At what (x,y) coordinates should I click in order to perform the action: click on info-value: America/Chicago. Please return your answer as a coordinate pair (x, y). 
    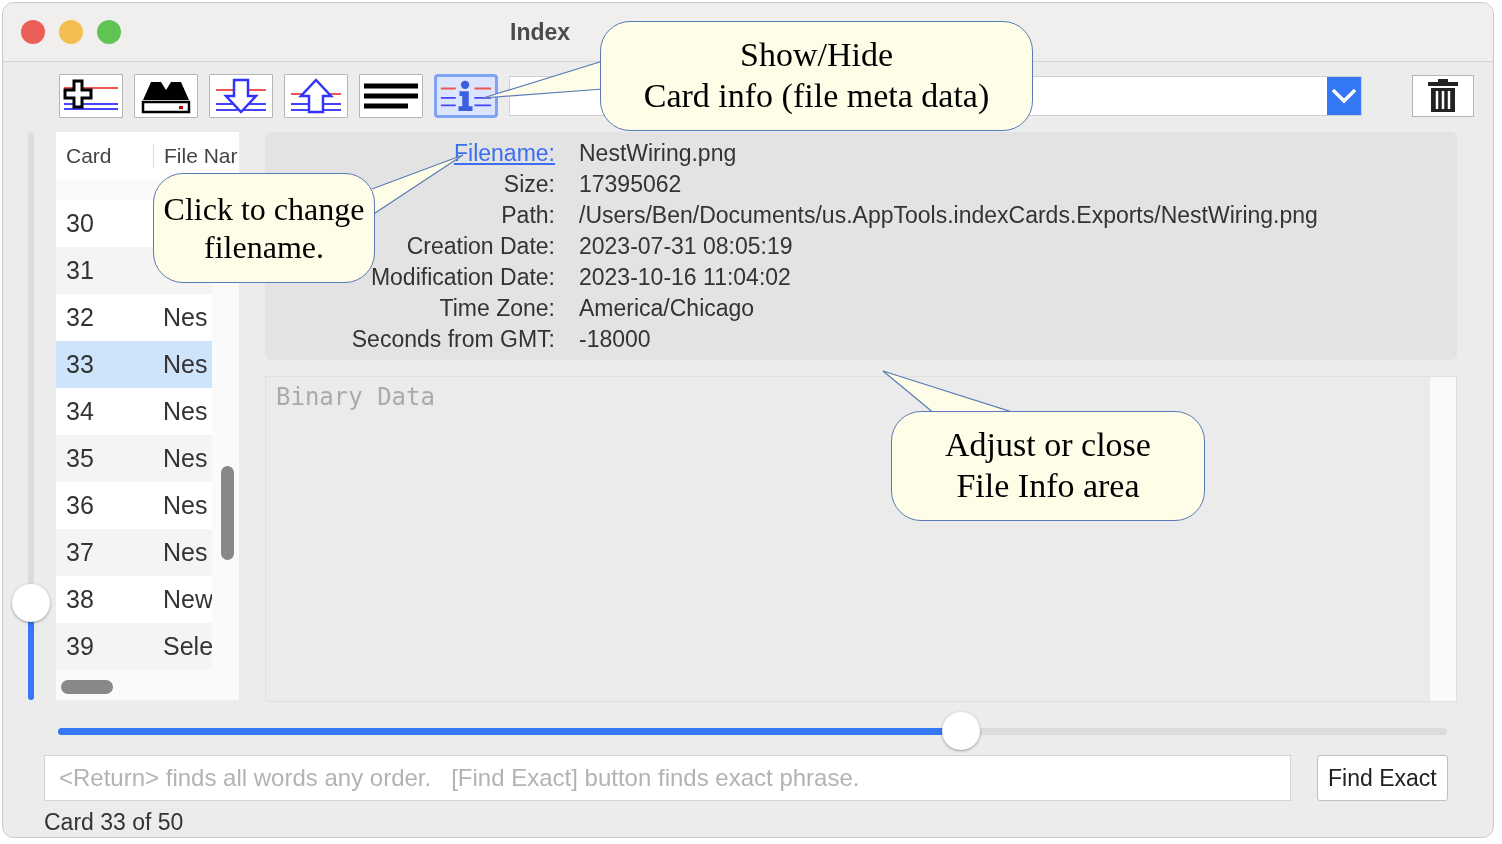
    Looking at the image, I should click on (667, 309).